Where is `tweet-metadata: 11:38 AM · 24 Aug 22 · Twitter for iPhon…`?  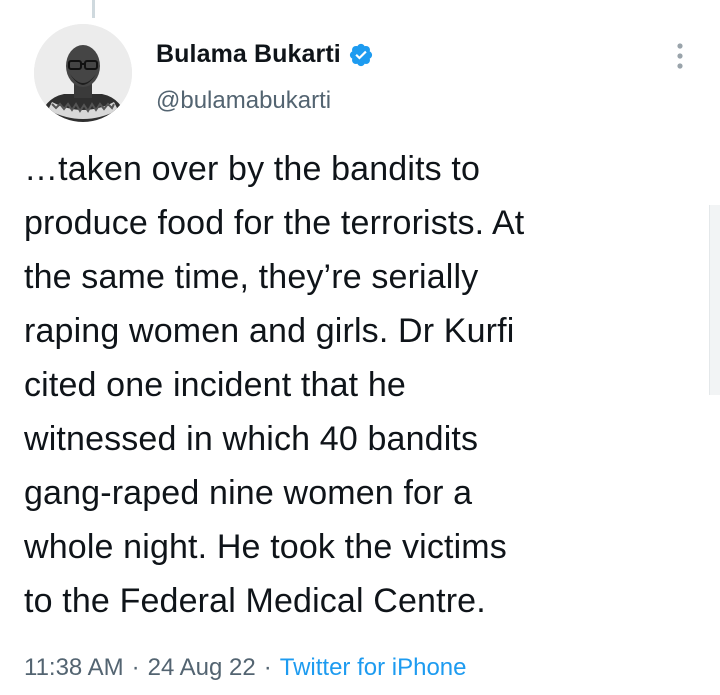 tweet-metadata: 11:38 AM · 24 Aug 22 · Twitter for iPhon… is located at coordinates (245, 668).